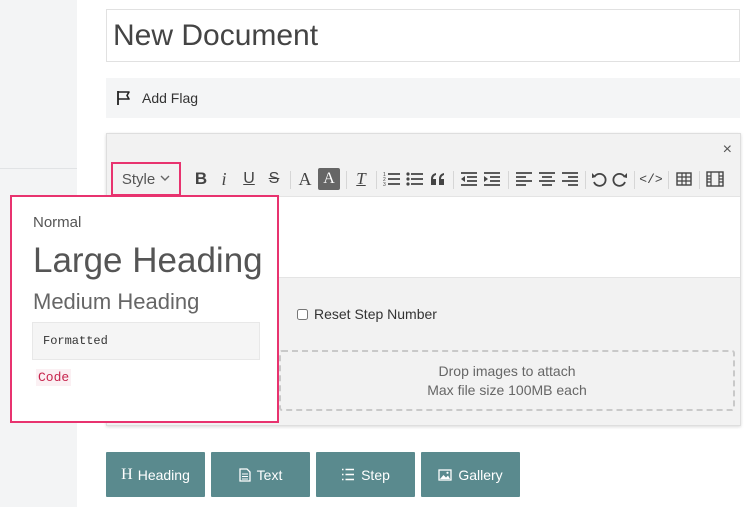  I want to click on reset-step-number-checkbox: Reset Step Number, so click(367, 314).